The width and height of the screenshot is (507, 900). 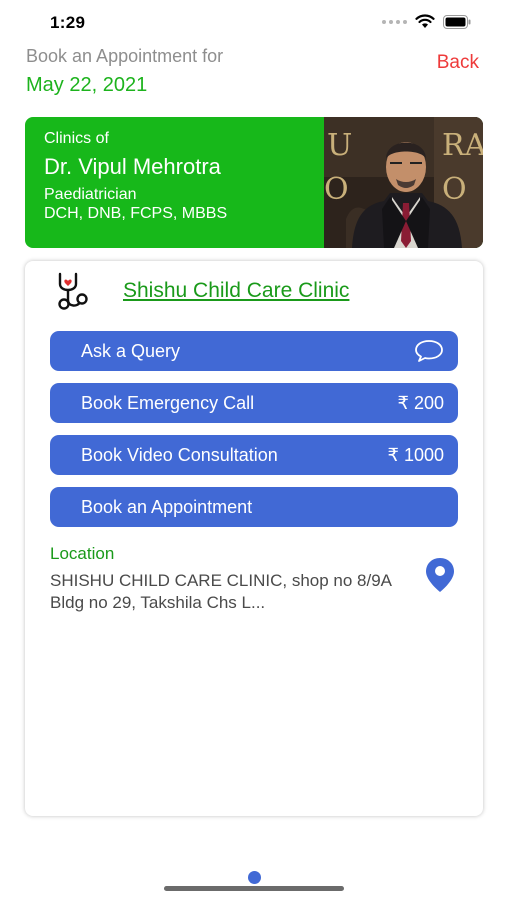 What do you see at coordinates (421, 402) in the screenshot?
I see `emergency-call-price: ₹ 200` at bounding box center [421, 402].